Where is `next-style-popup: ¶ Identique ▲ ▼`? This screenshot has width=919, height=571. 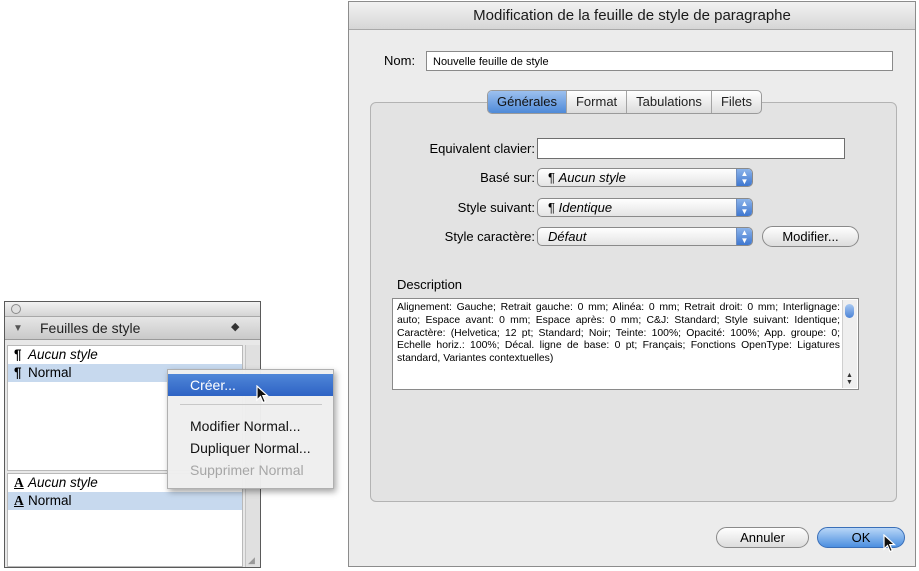 next-style-popup: ¶ Identique ▲ ▼ is located at coordinates (645, 207).